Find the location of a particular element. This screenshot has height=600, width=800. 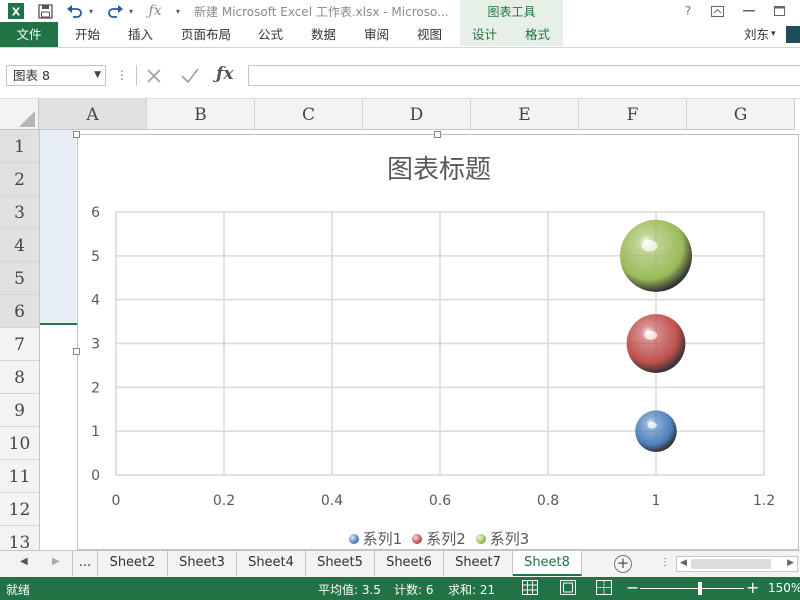

scroll-thumb is located at coordinates (731, 564).